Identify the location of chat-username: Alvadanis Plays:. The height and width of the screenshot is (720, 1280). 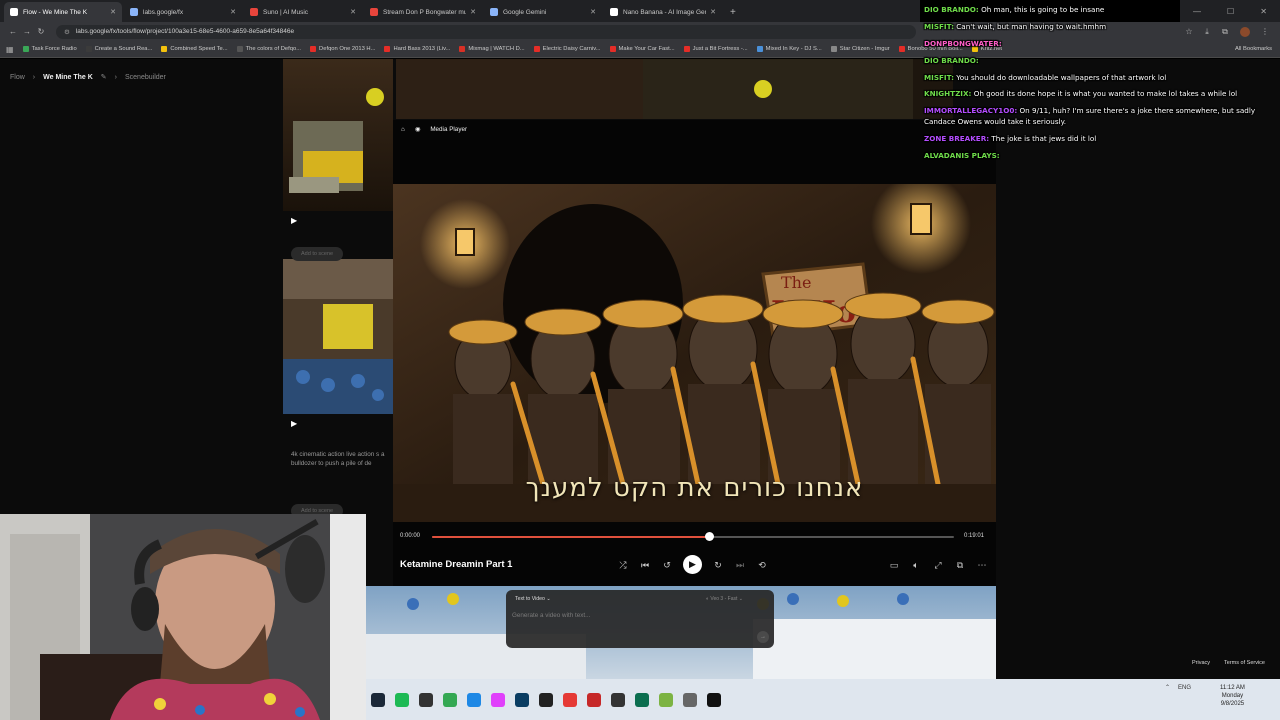
(962, 155).